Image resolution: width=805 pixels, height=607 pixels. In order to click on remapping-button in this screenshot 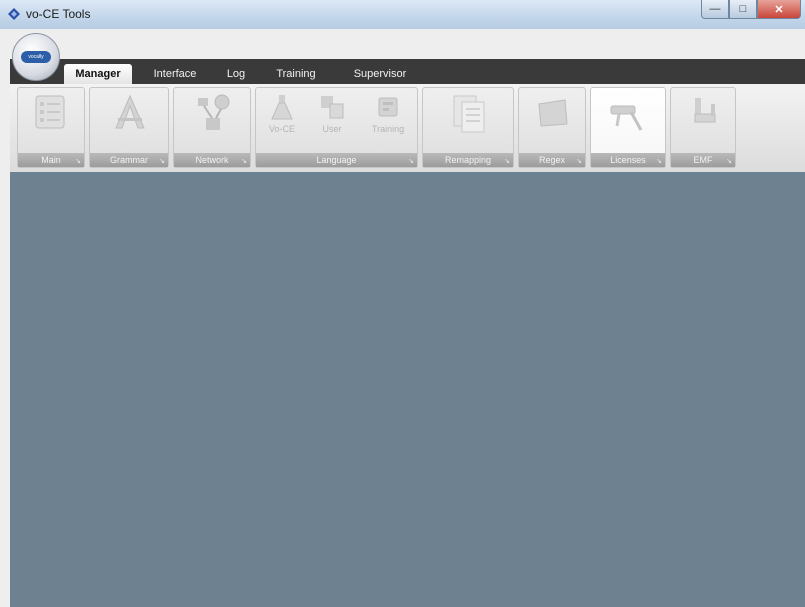, I will do `click(469, 115)`.